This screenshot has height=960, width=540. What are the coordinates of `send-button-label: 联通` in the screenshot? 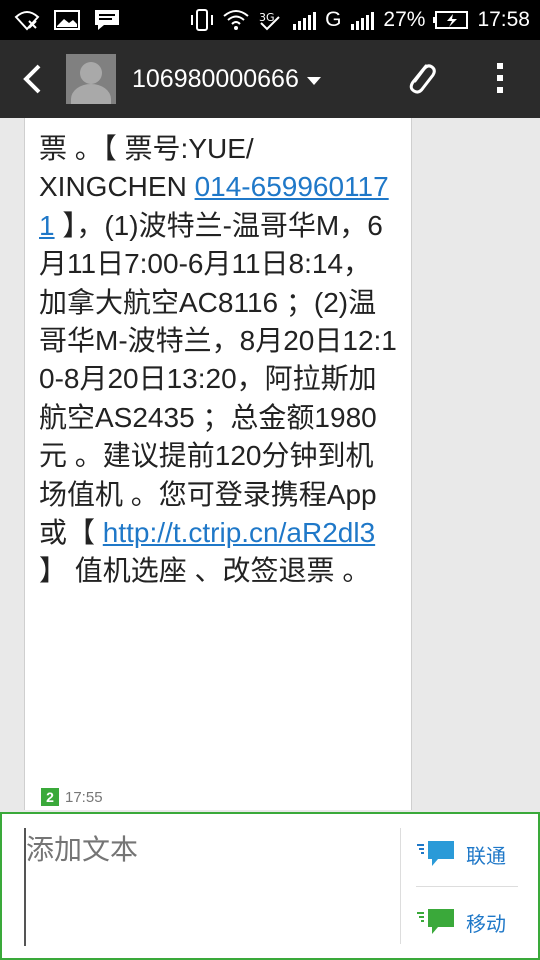 It's located at (486, 856).